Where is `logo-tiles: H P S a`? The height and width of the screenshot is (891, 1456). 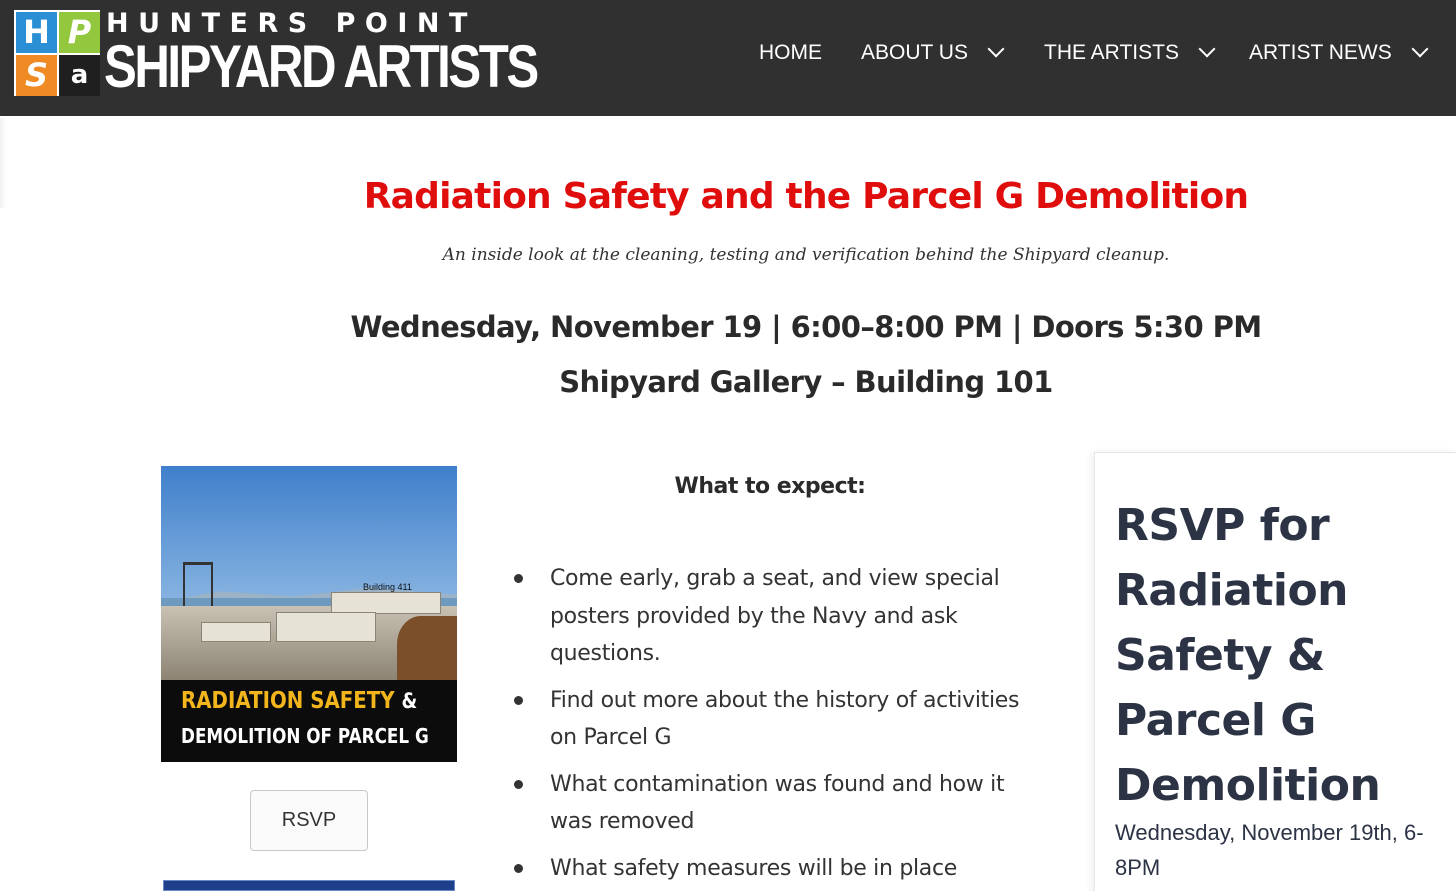
logo-tiles: H P S a is located at coordinates (57, 53).